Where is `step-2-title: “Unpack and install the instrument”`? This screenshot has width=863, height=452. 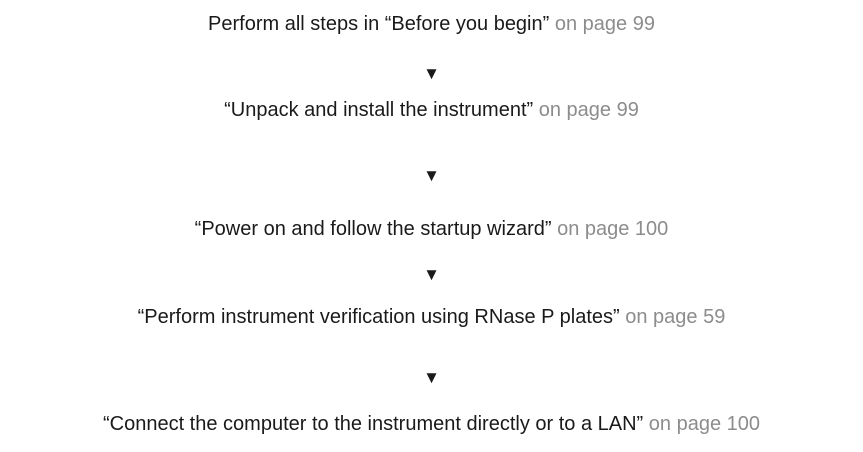
step-2-title: “Unpack and install the instrument” is located at coordinates (379, 110).